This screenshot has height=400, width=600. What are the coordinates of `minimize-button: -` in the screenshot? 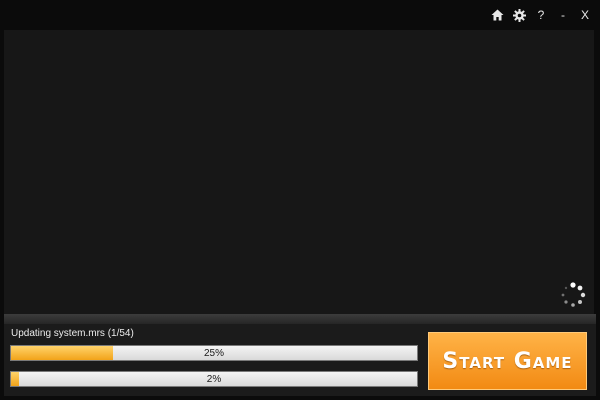 It's located at (563, 15).